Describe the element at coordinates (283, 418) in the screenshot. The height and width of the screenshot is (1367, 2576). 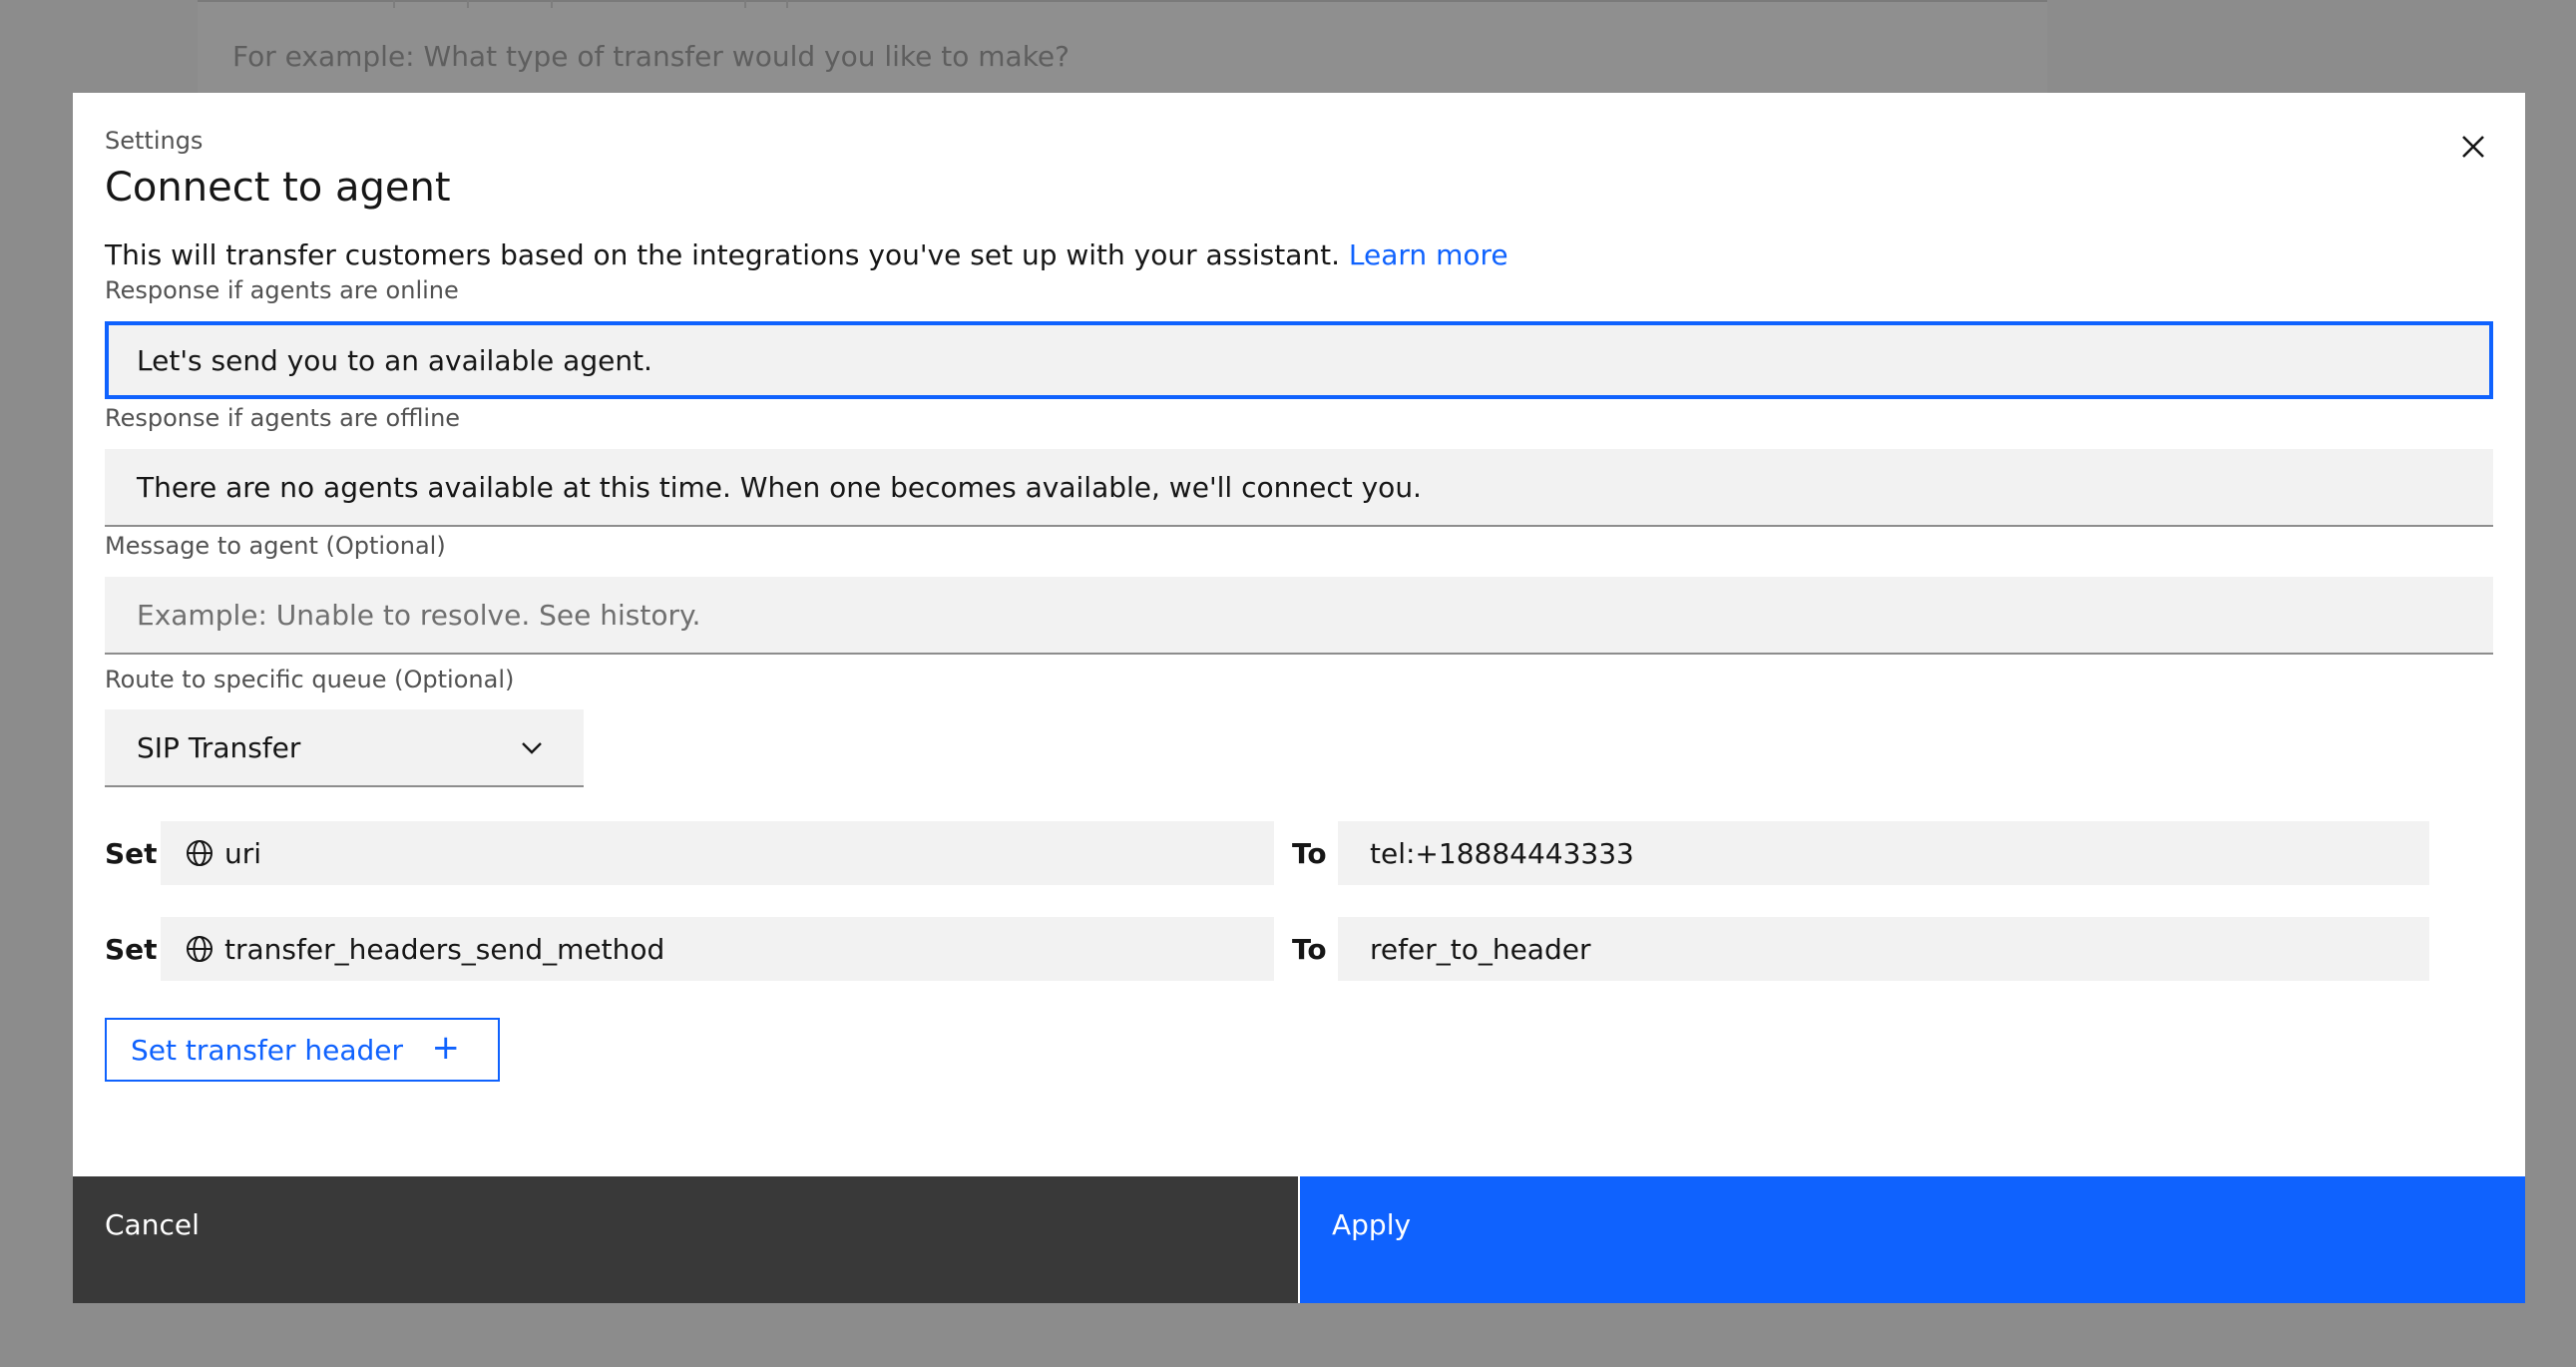
I see `offline-response-label: Response if agents are offline` at that location.